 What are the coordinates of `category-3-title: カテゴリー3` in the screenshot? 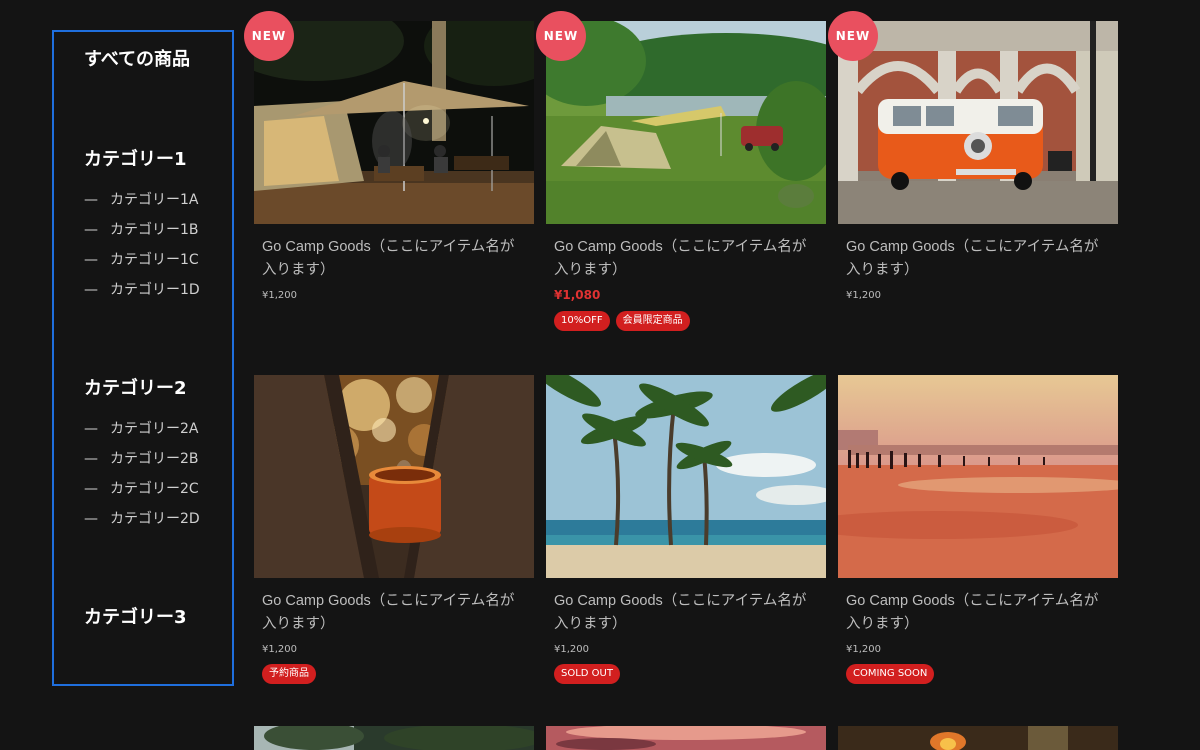 It's located at (135, 616).